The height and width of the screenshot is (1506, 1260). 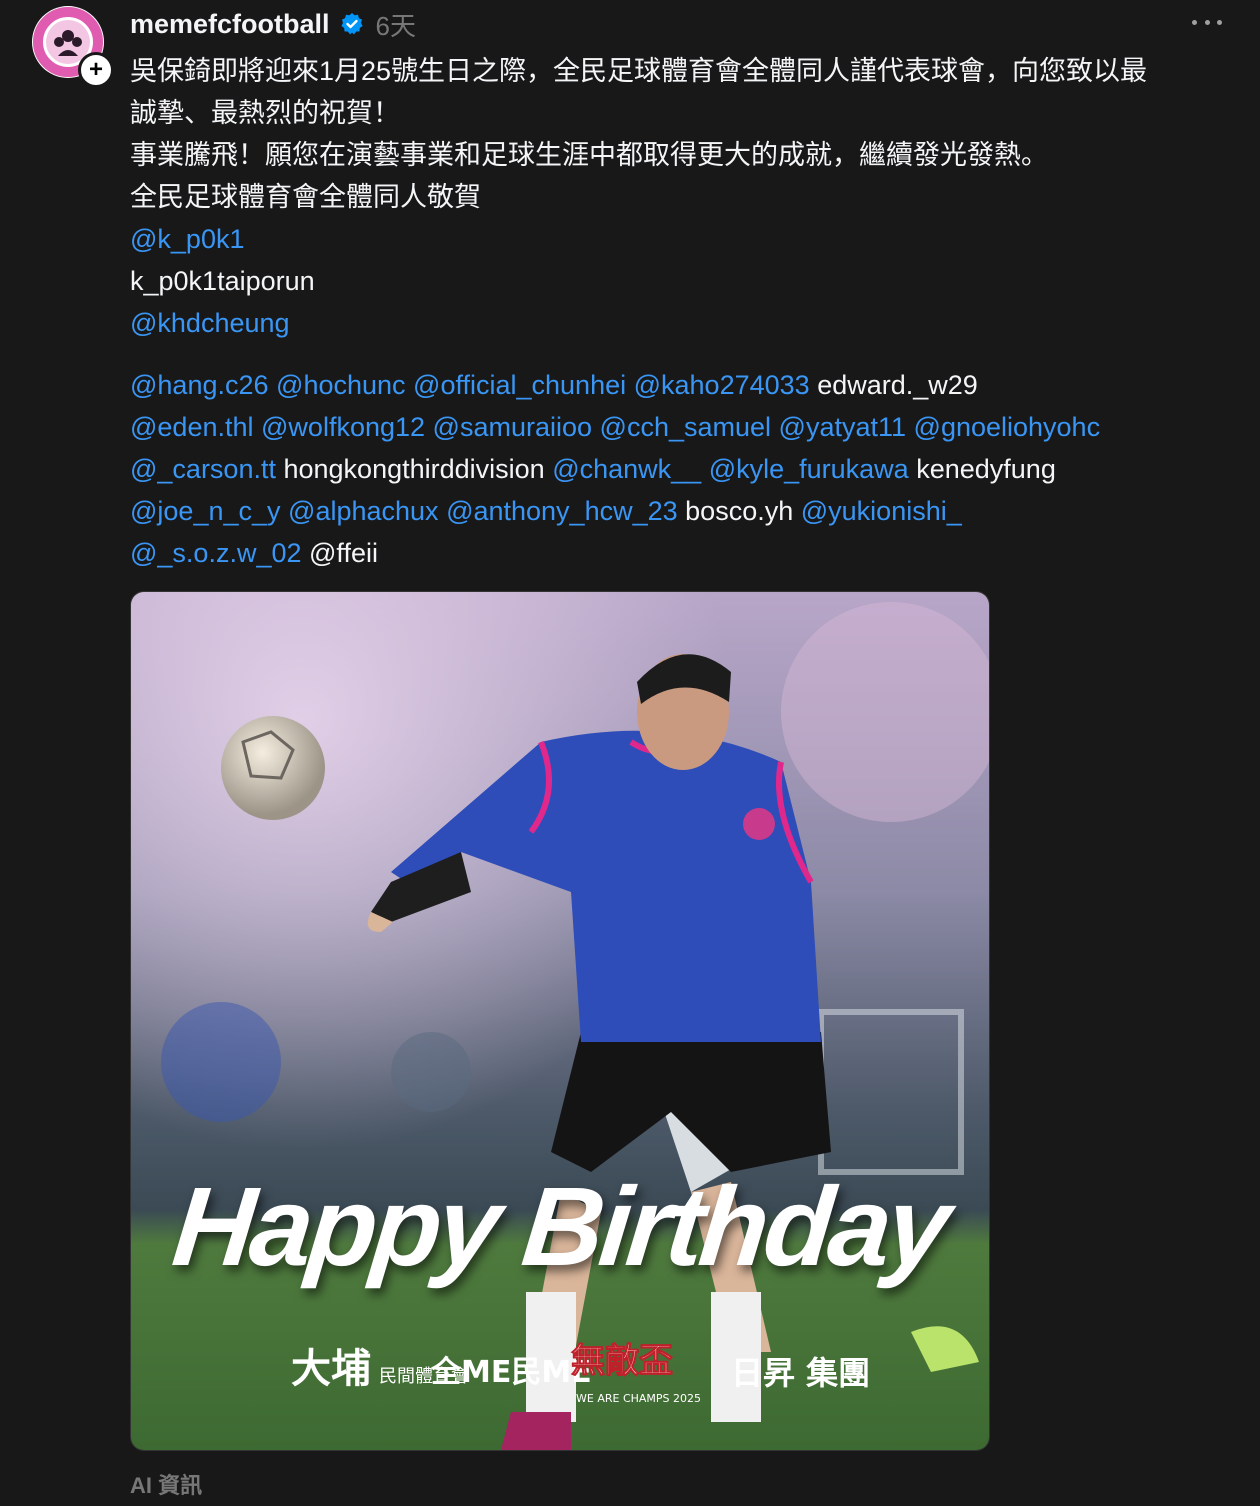 What do you see at coordinates (560, 1226) in the screenshot?
I see `happy-birthday-headline: Happy Birthday` at bounding box center [560, 1226].